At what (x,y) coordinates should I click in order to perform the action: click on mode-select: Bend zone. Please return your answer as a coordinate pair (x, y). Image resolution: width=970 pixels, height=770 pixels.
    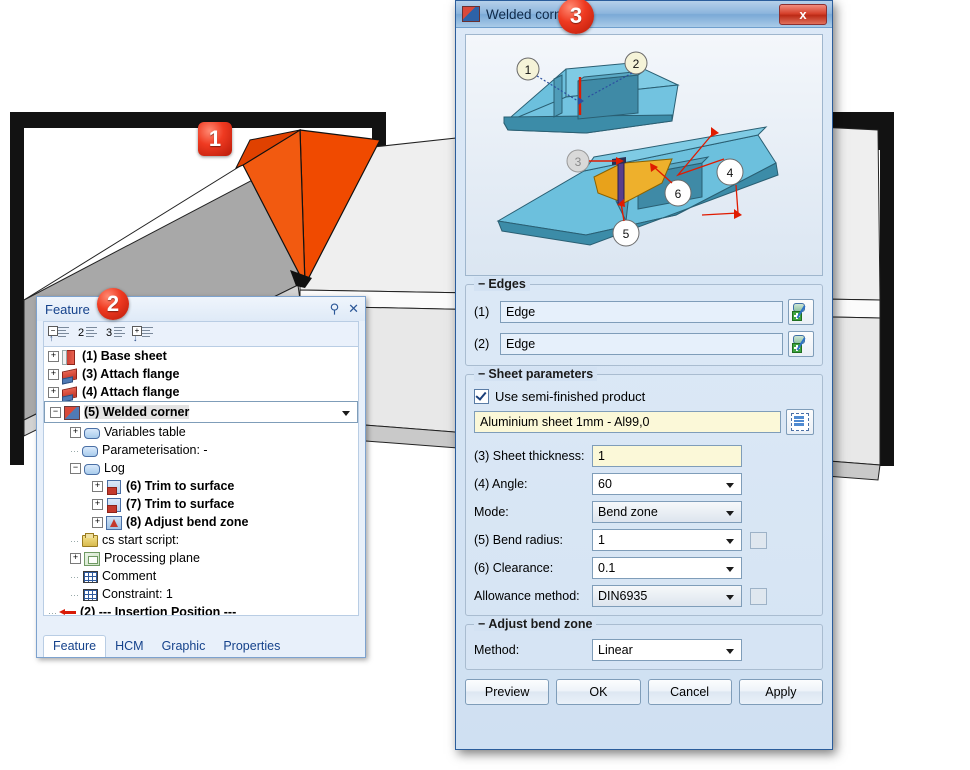
    Looking at the image, I should click on (667, 512).